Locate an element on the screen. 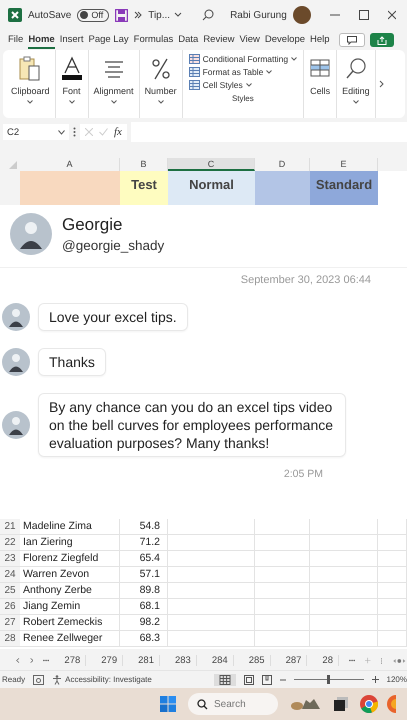  ribbon-tab: View is located at coordinates (249, 40).